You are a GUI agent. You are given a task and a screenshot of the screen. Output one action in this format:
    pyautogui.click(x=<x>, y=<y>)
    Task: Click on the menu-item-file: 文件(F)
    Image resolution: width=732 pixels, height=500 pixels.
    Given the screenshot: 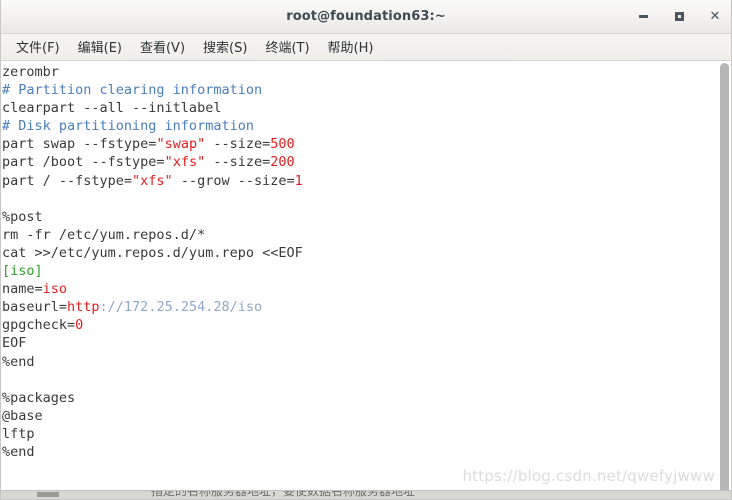 What is the action you would take?
    pyautogui.click(x=38, y=47)
    